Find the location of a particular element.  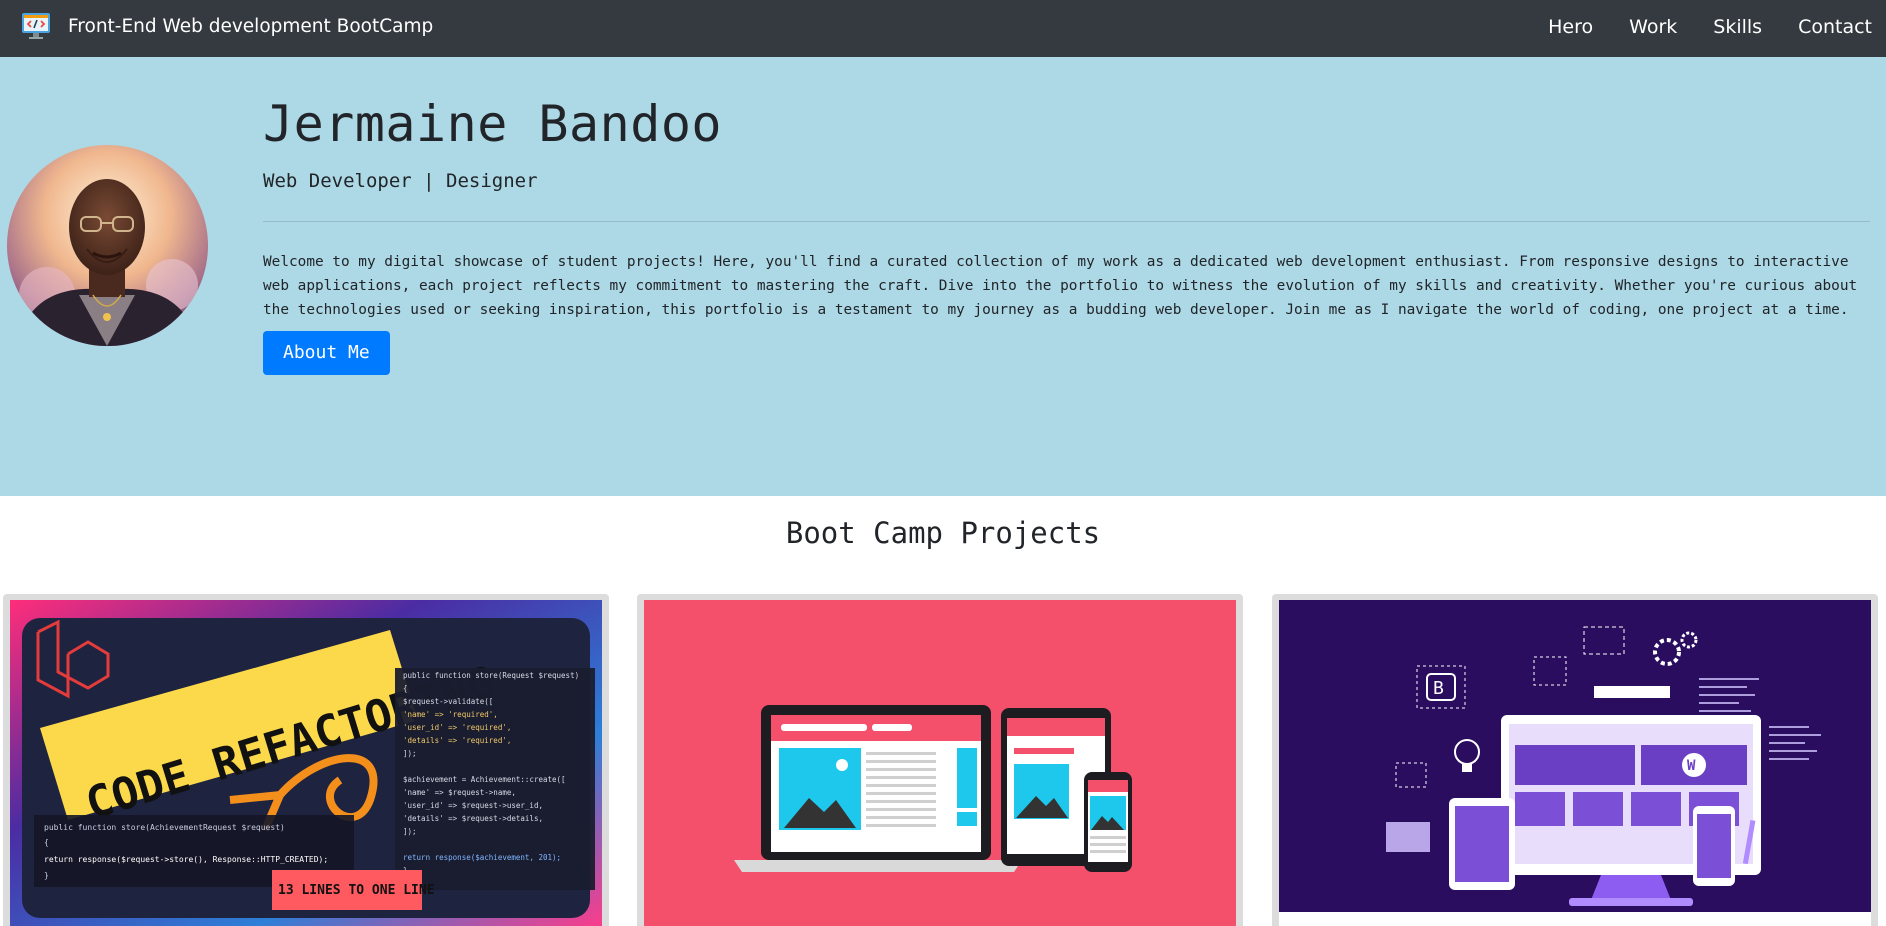

refactoring-badge: 13 LINES TO ONE LINE is located at coordinates (356, 890).